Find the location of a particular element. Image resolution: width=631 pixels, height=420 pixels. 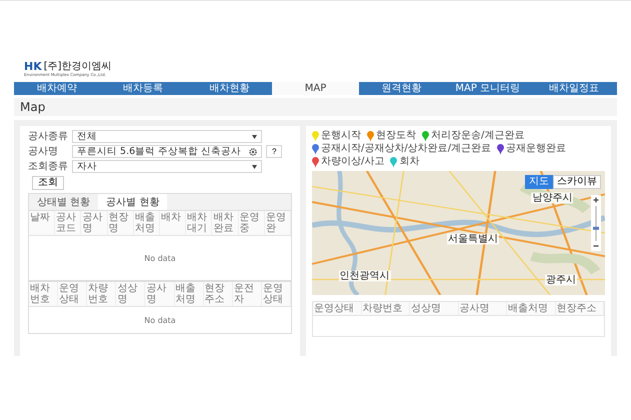

zoom-slider is located at coordinates (596, 223).